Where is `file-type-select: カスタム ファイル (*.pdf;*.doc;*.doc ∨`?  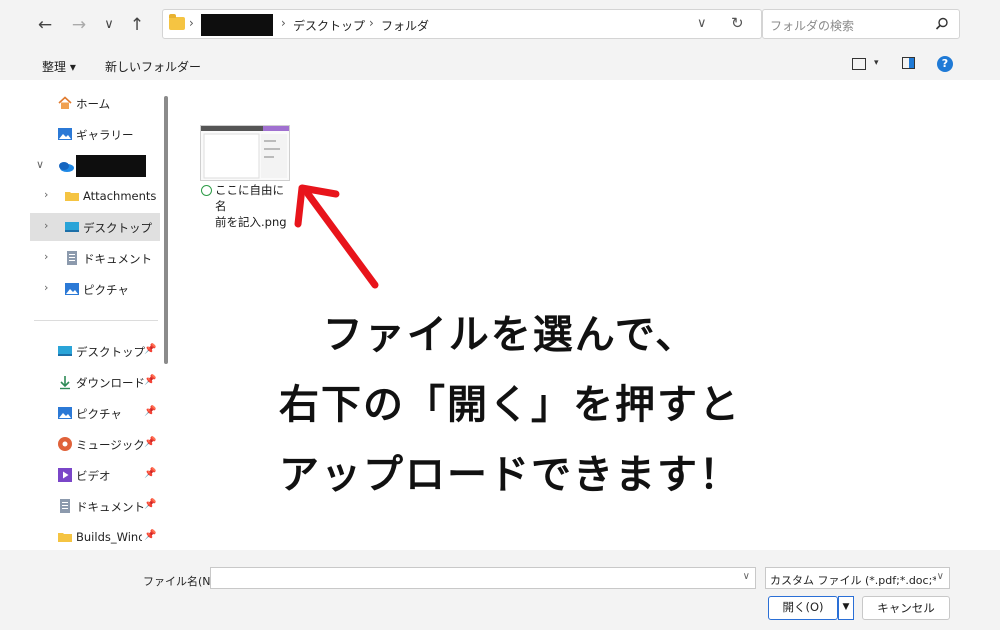
file-type-select: カスタム ファイル (*.pdf;*.doc;*.doc ∨ is located at coordinates (857, 578).